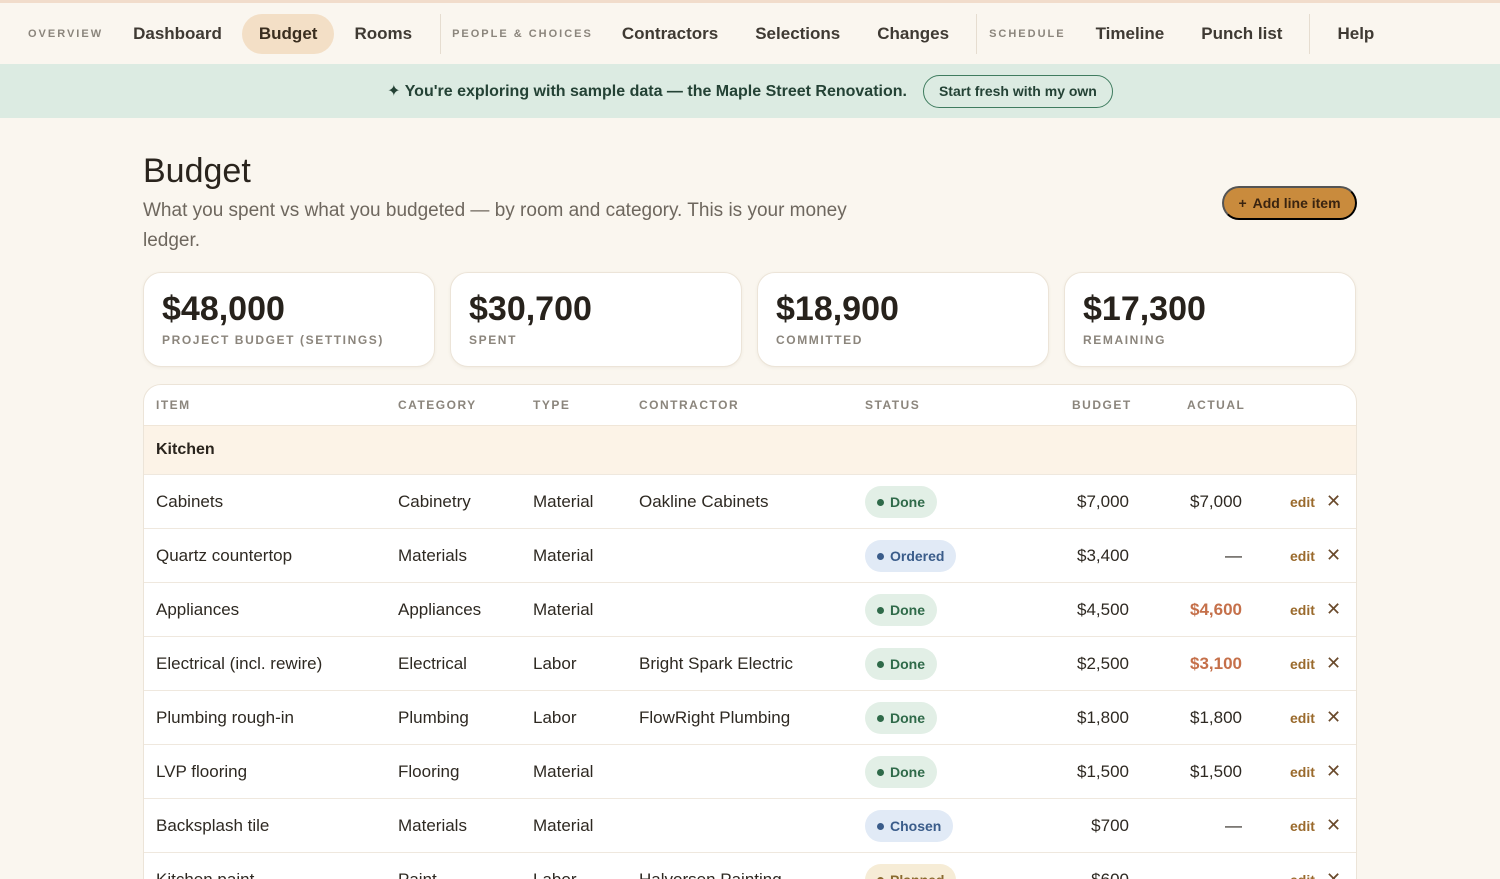 This screenshot has height=879, width=1500. What do you see at coordinates (202, 771) in the screenshot?
I see `cell-item: LVP flooring` at bounding box center [202, 771].